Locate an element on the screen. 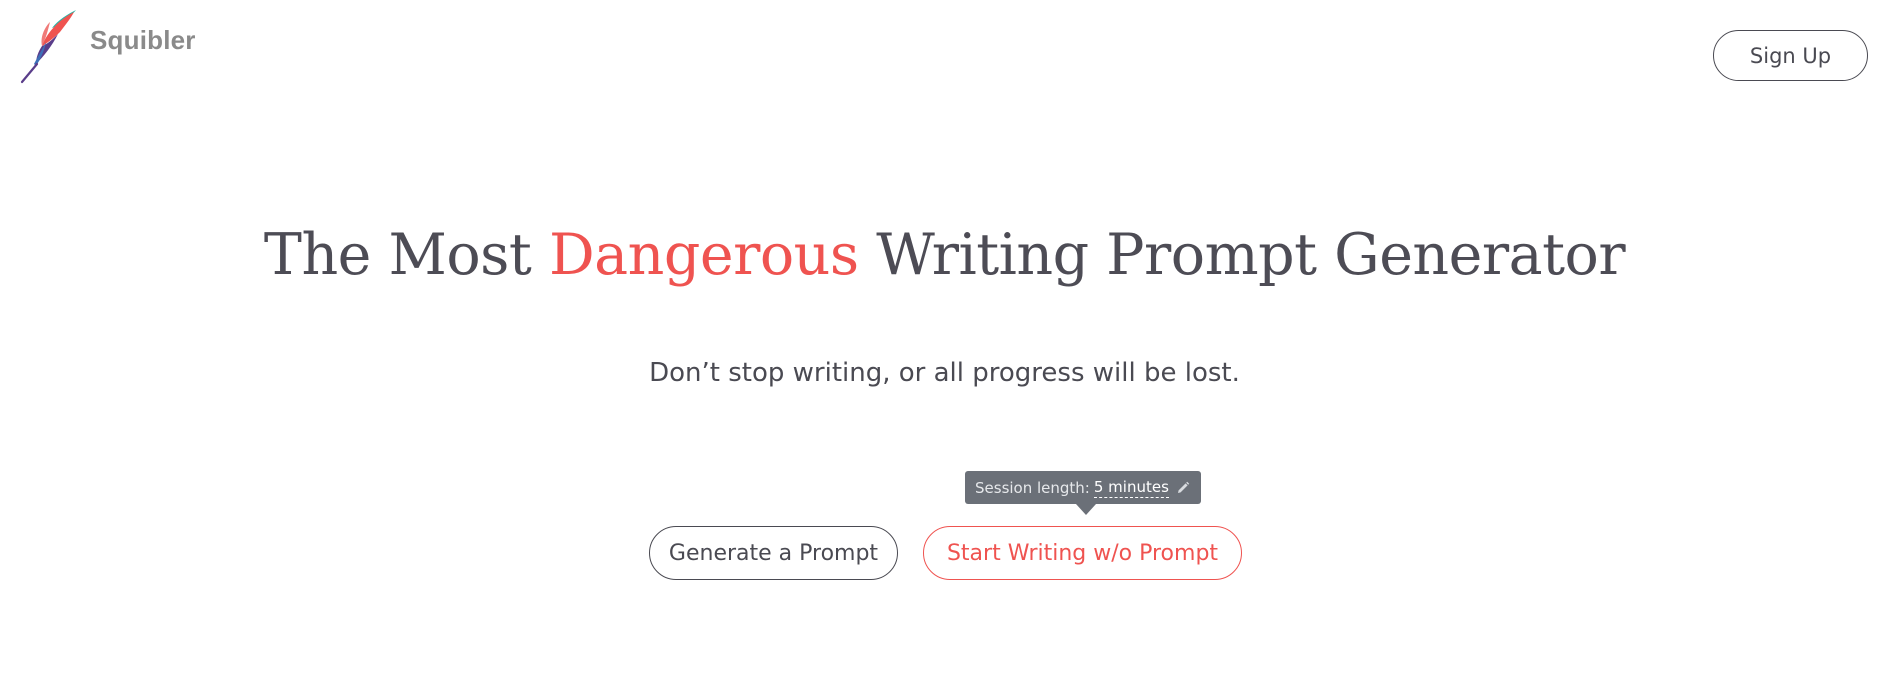  session-length-label: Session length: is located at coordinates (1032, 487).